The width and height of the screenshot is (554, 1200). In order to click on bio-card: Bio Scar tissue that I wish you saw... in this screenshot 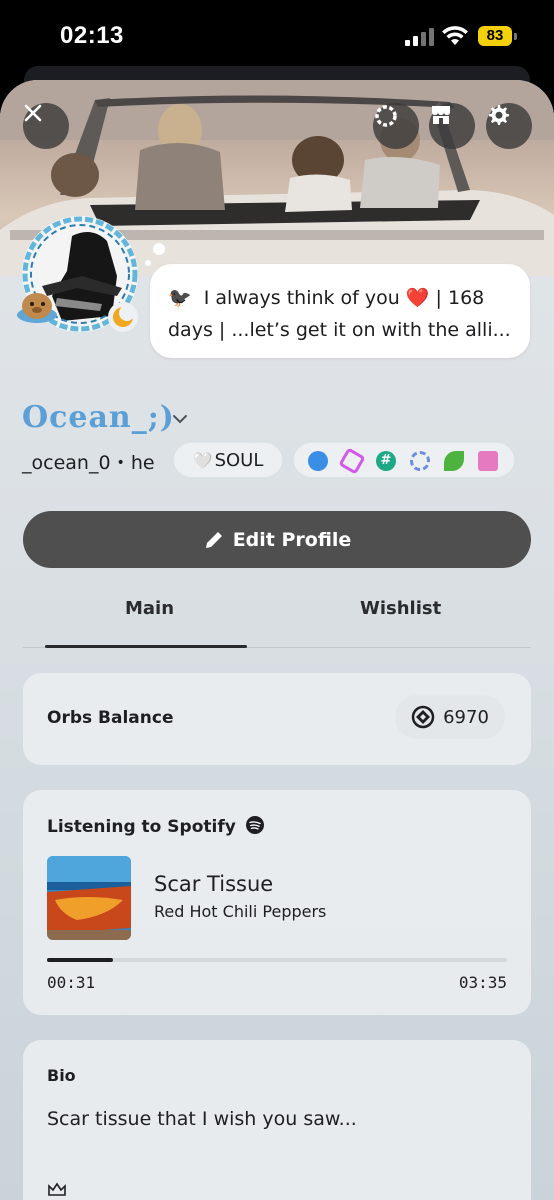, I will do `click(277, 1120)`.